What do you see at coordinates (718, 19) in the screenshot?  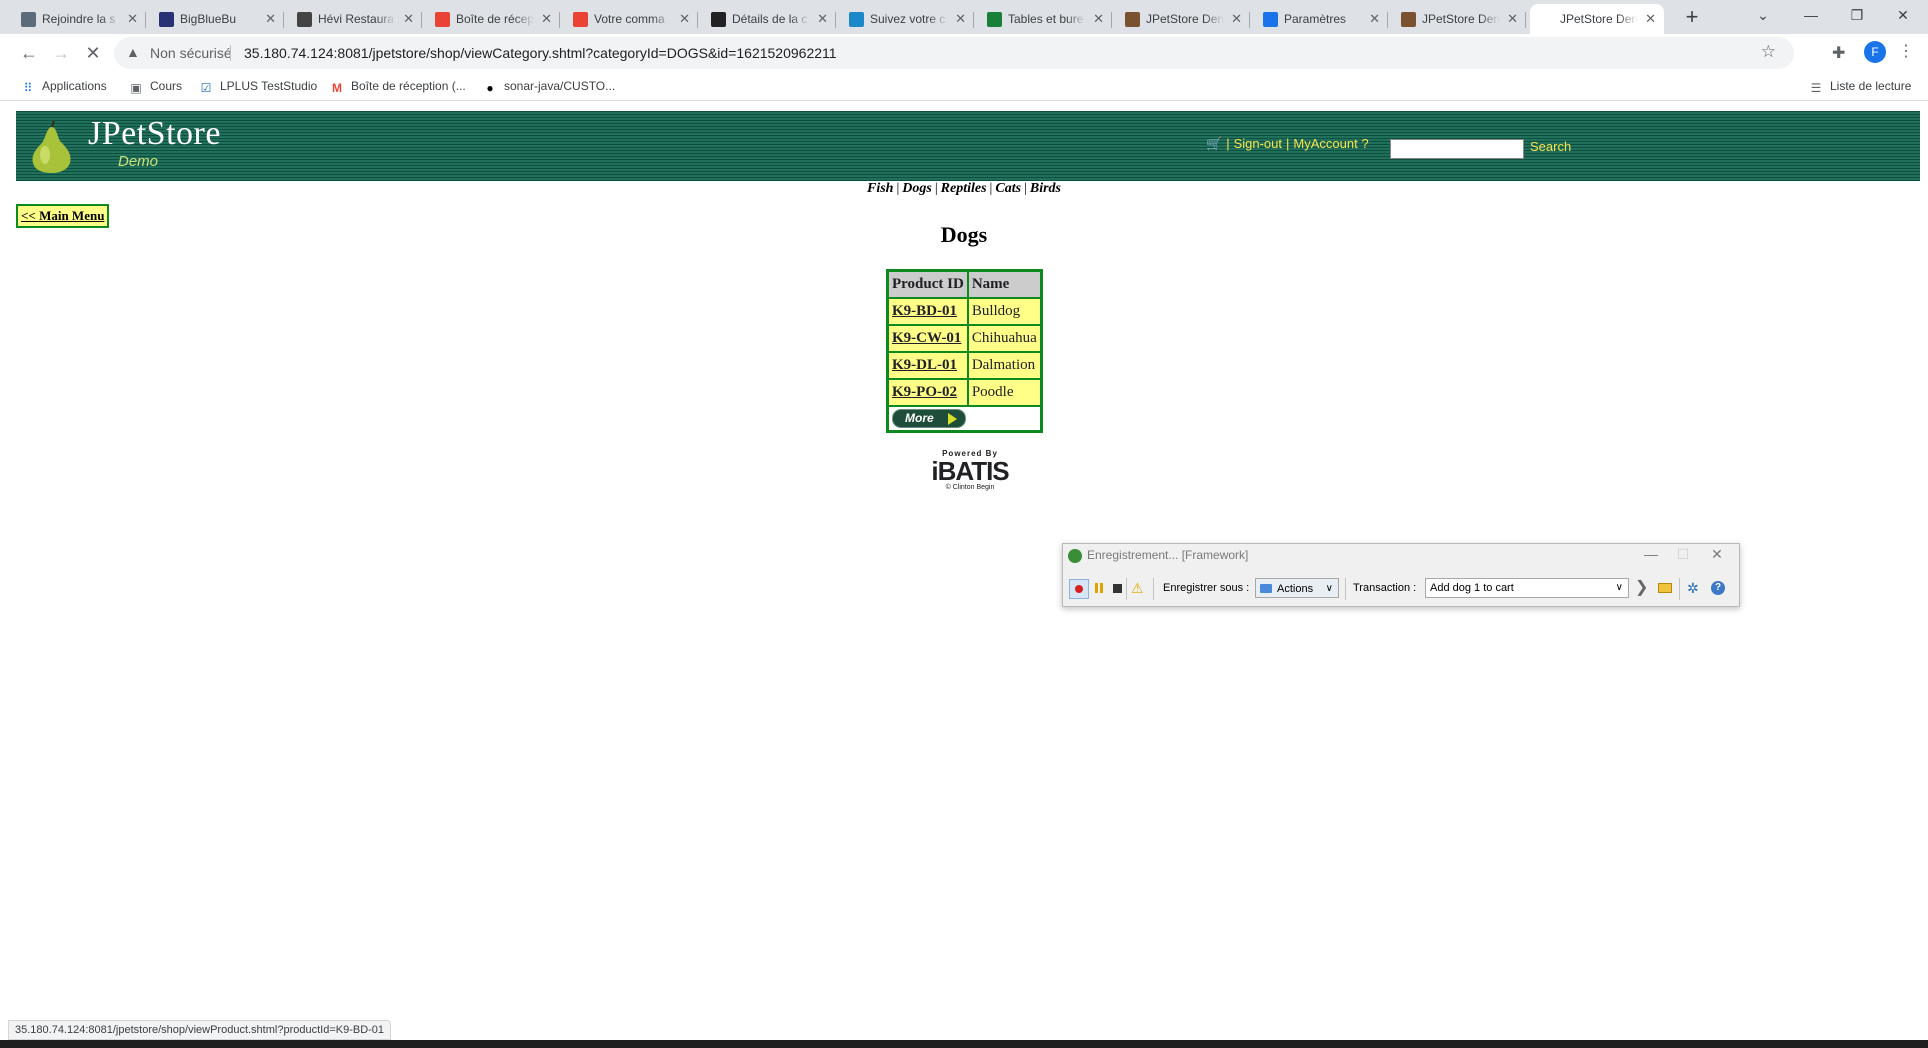 I see `amazon-icon` at bounding box center [718, 19].